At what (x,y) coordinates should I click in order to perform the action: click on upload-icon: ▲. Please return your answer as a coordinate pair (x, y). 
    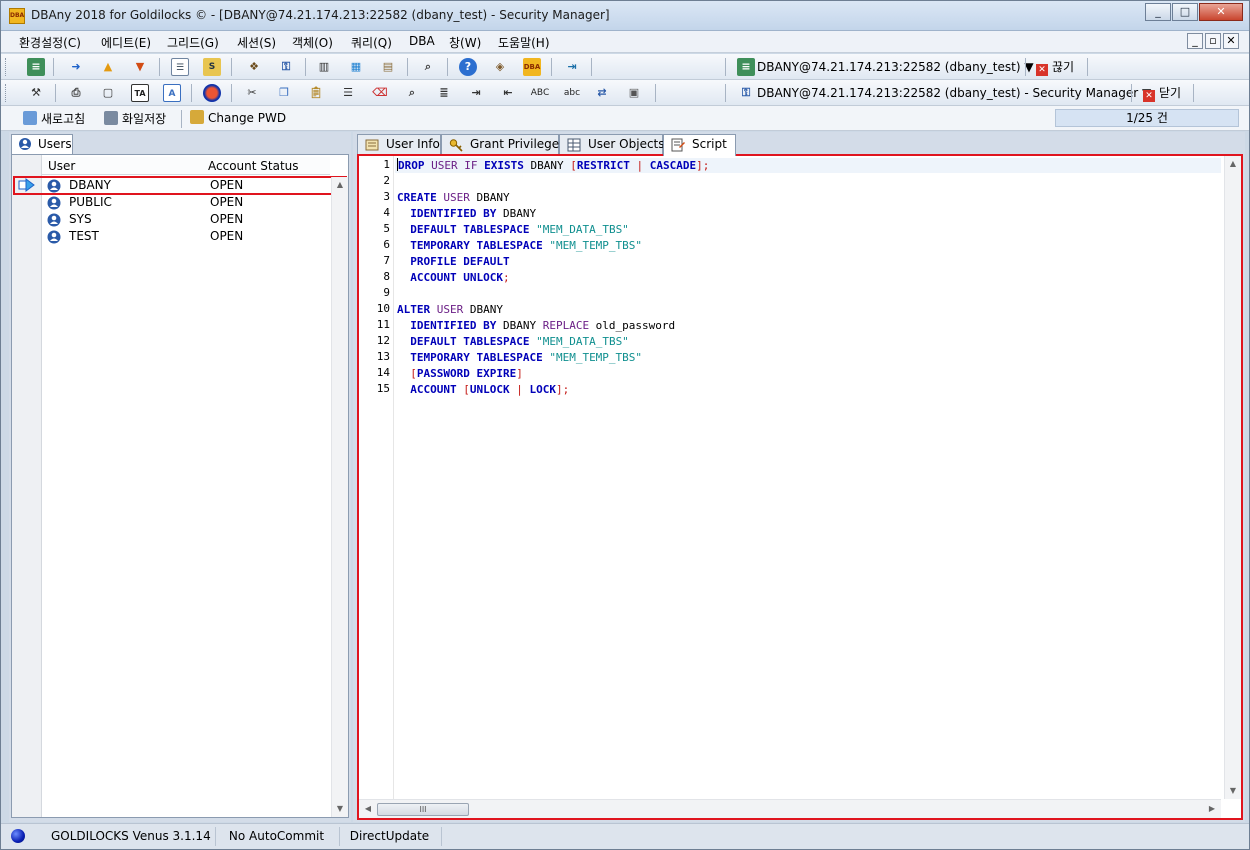
    Looking at the image, I should click on (108, 67).